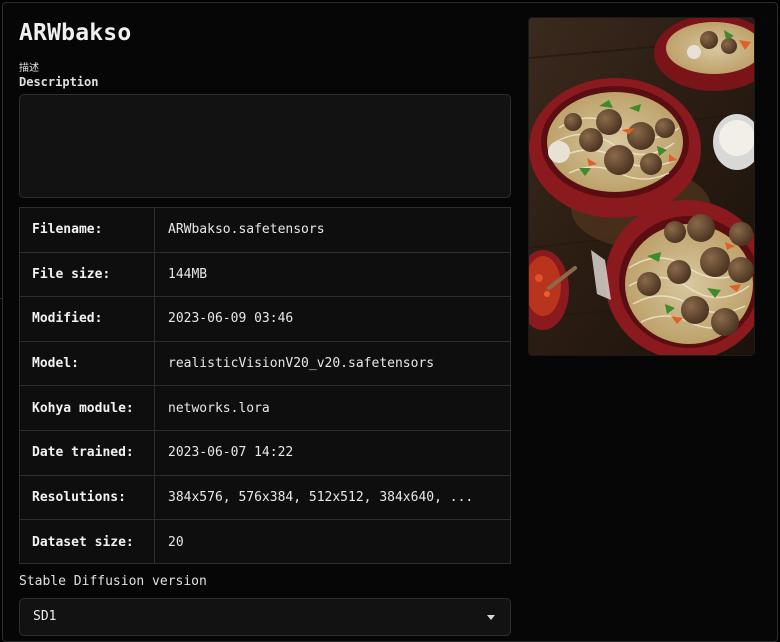  What do you see at coordinates (231, 319) in the screenshot?
I see `info-value-modified: 2023-06-09 03:46` at bounding box center [231, 319].